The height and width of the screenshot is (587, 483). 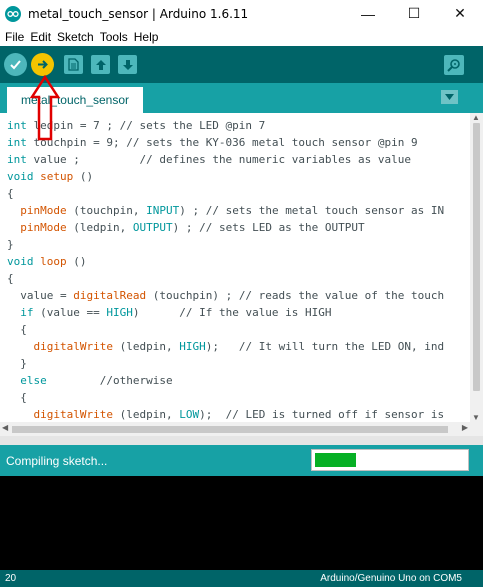 I want to click on menu-edit: Edit, so click(x=40, y=37).